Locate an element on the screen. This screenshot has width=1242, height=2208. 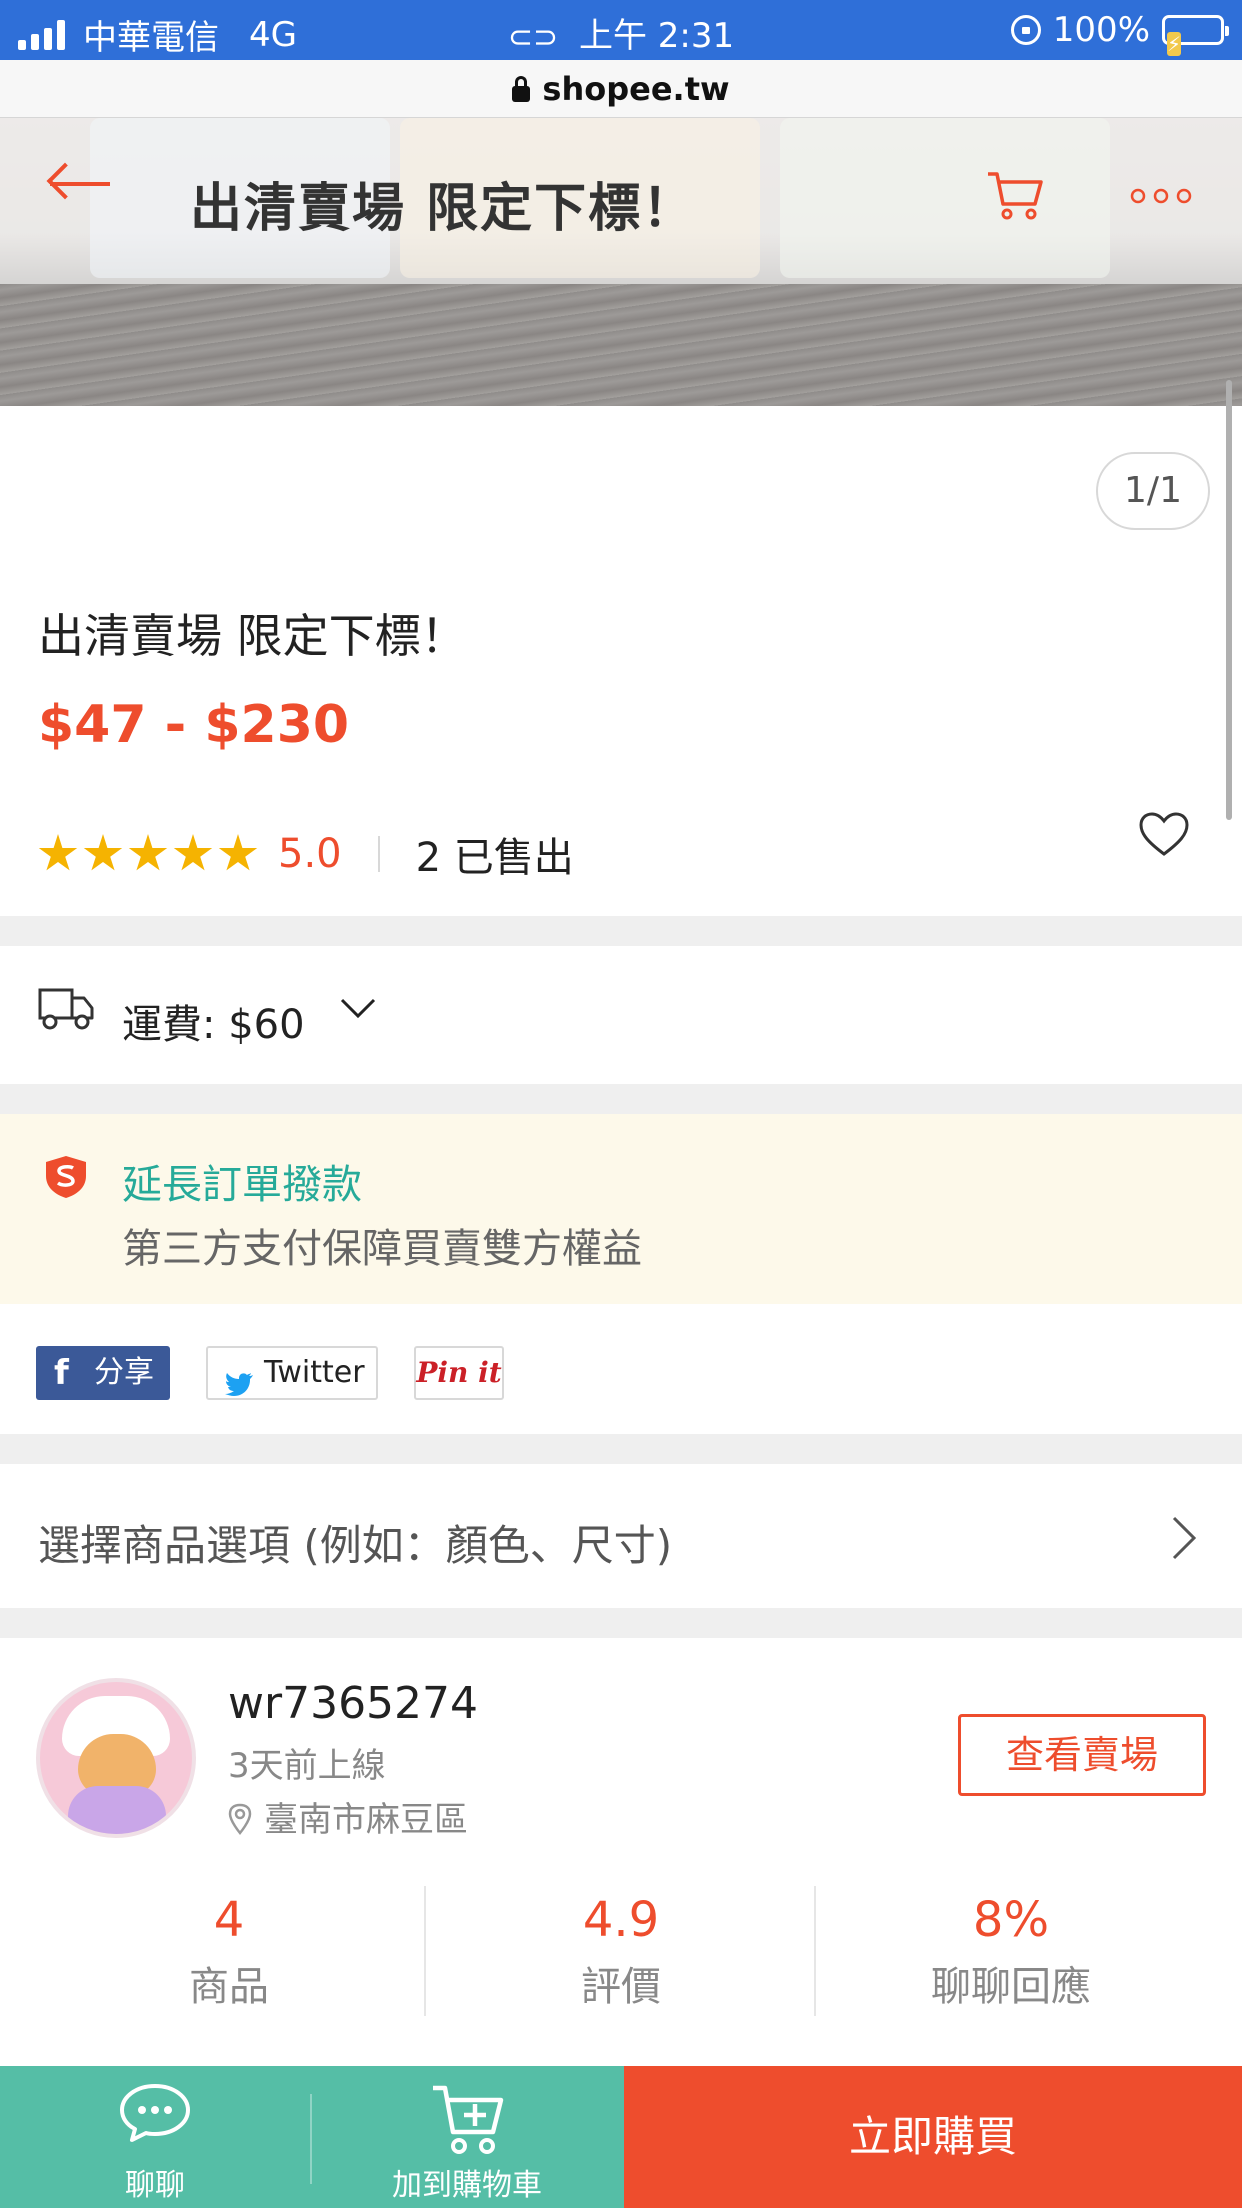
stat-label: 評價 is located at coordinates (621, 1987).